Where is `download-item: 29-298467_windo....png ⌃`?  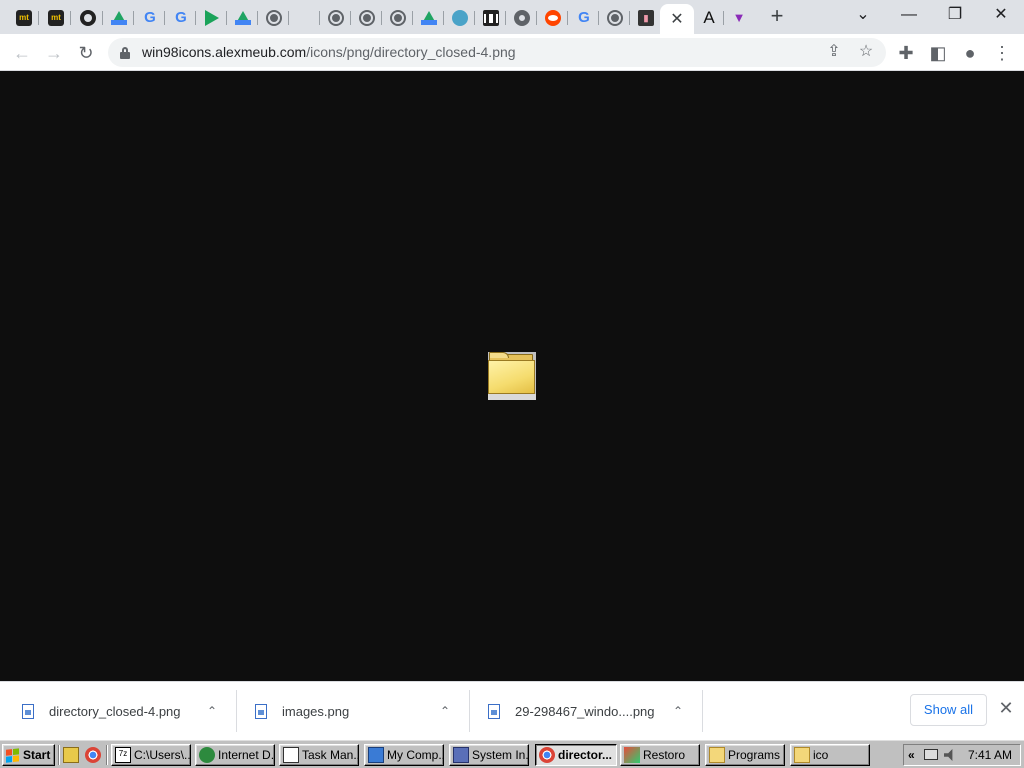 download-item: 29-298467_windo....png ⌃ is located at coordinates (593, 711).